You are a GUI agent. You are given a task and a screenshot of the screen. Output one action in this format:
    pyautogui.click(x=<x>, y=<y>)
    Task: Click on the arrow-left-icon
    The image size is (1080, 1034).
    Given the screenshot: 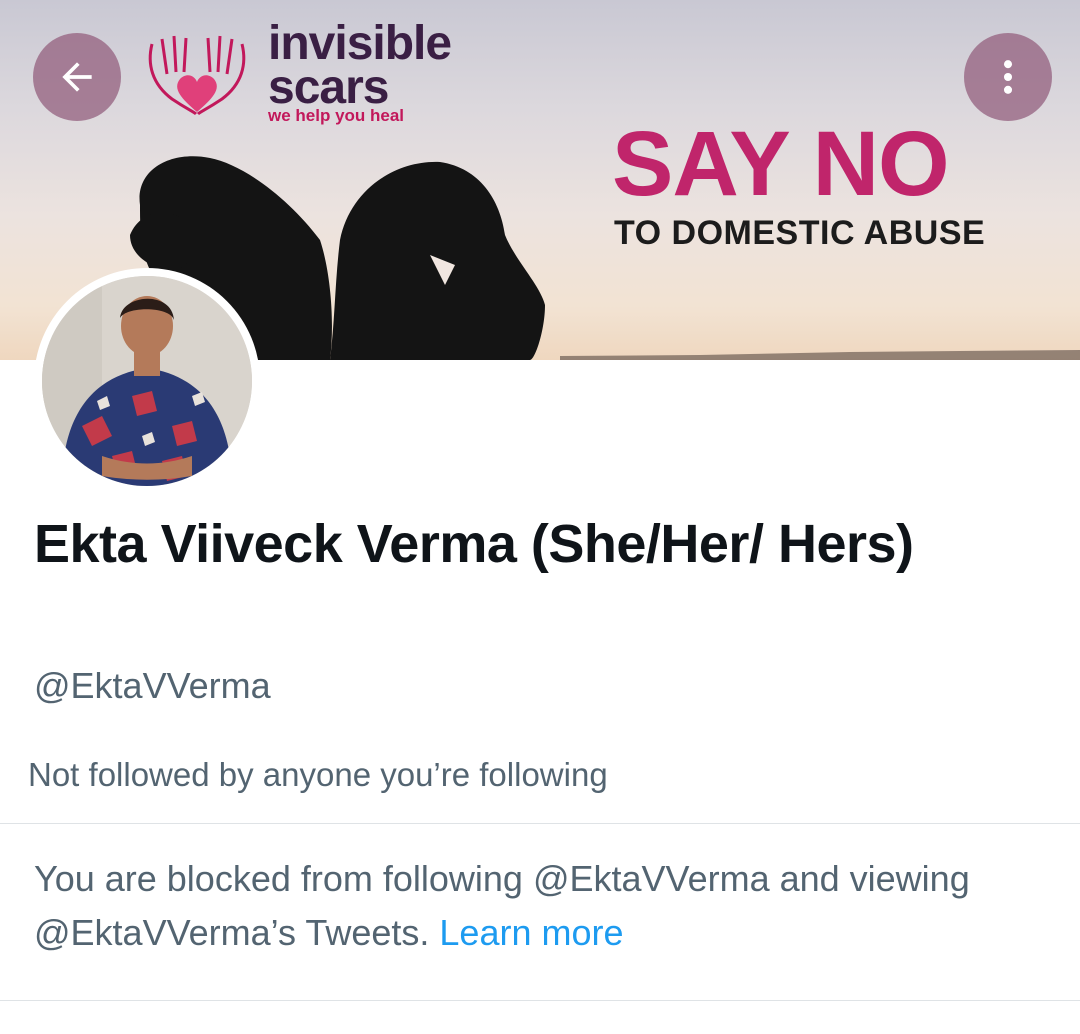 What is the action you would take?
    pyautogui.click(x=77, y=77)
    